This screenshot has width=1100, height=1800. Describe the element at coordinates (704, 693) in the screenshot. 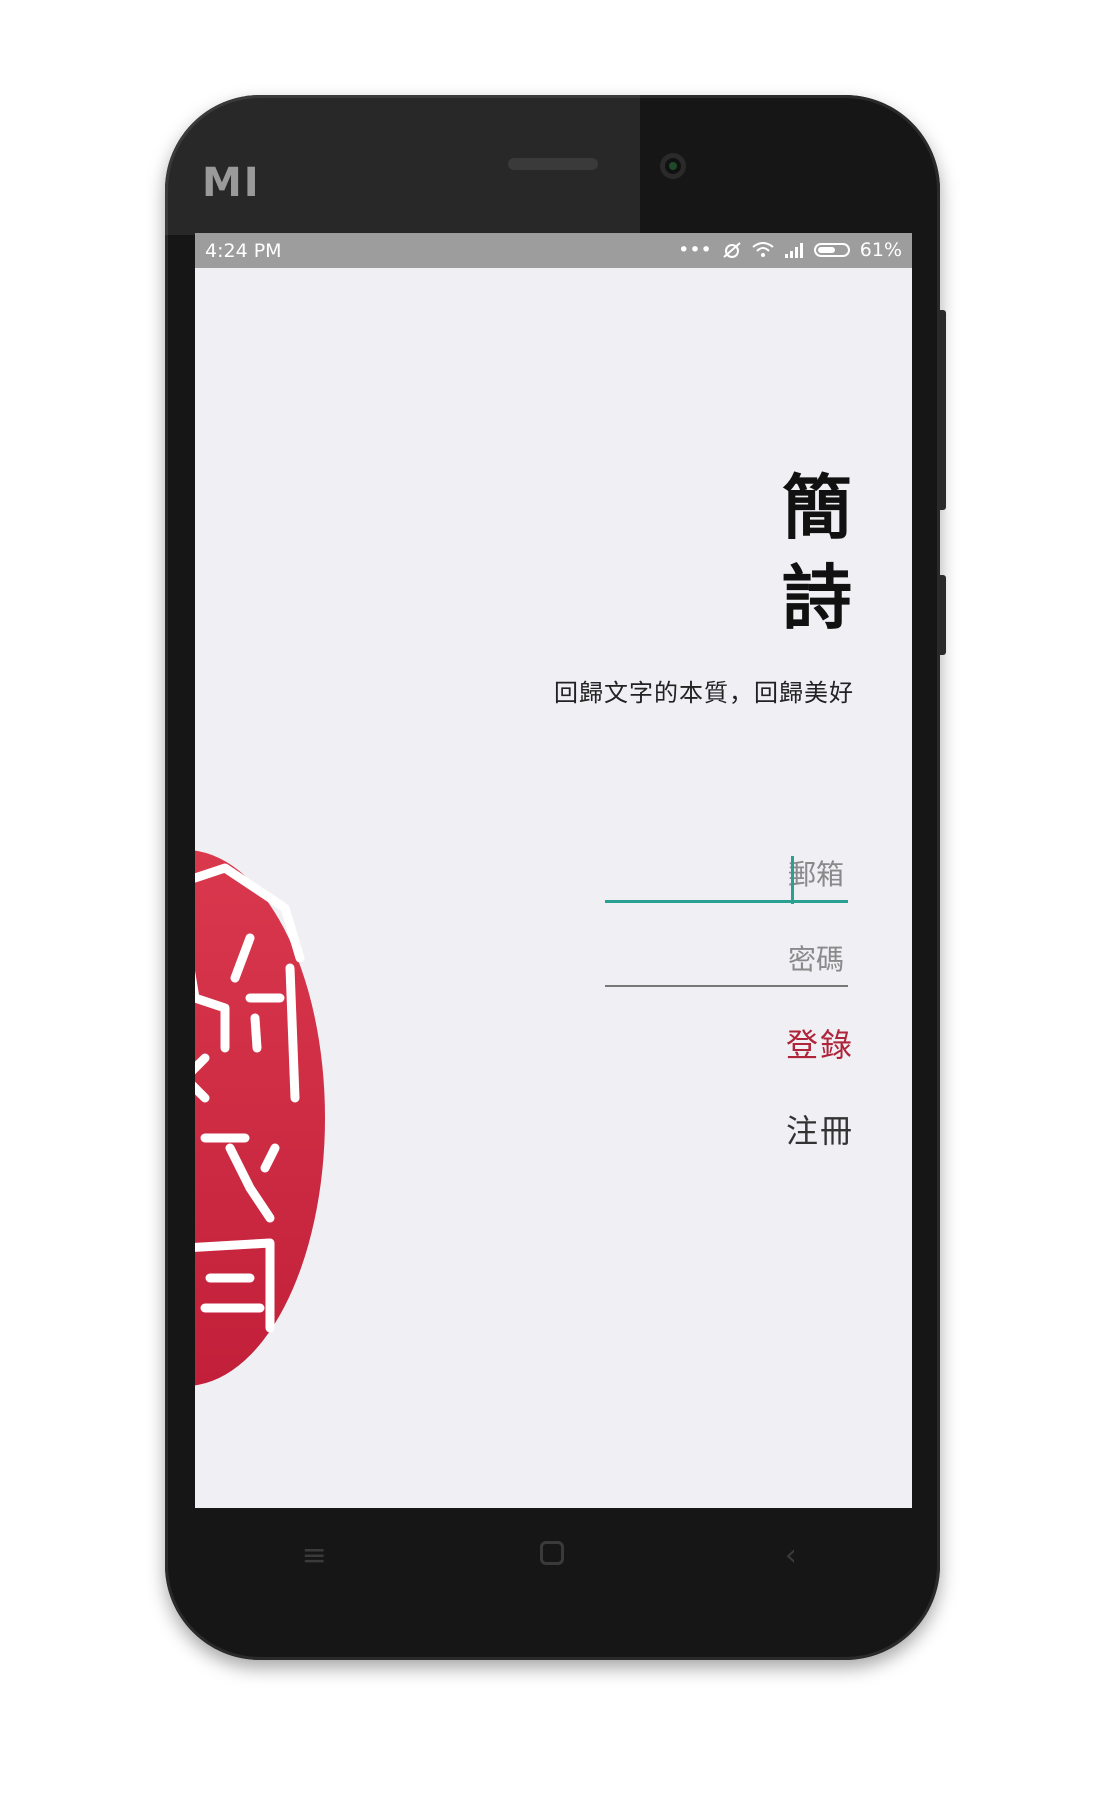

I see `app-subtitle: 回歸文字的本質，回歸美好` at that location.